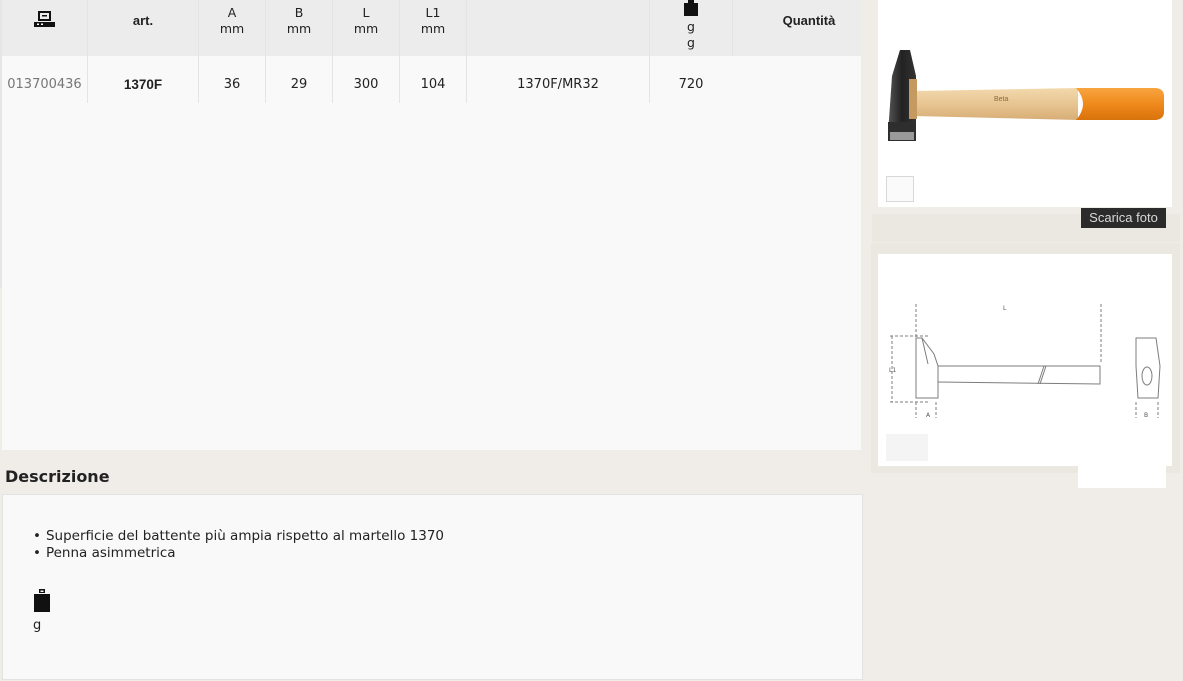 The height and width of the screenshot is (681, 1183). I want to click on drawing-thumbnail, so click(907, 447).